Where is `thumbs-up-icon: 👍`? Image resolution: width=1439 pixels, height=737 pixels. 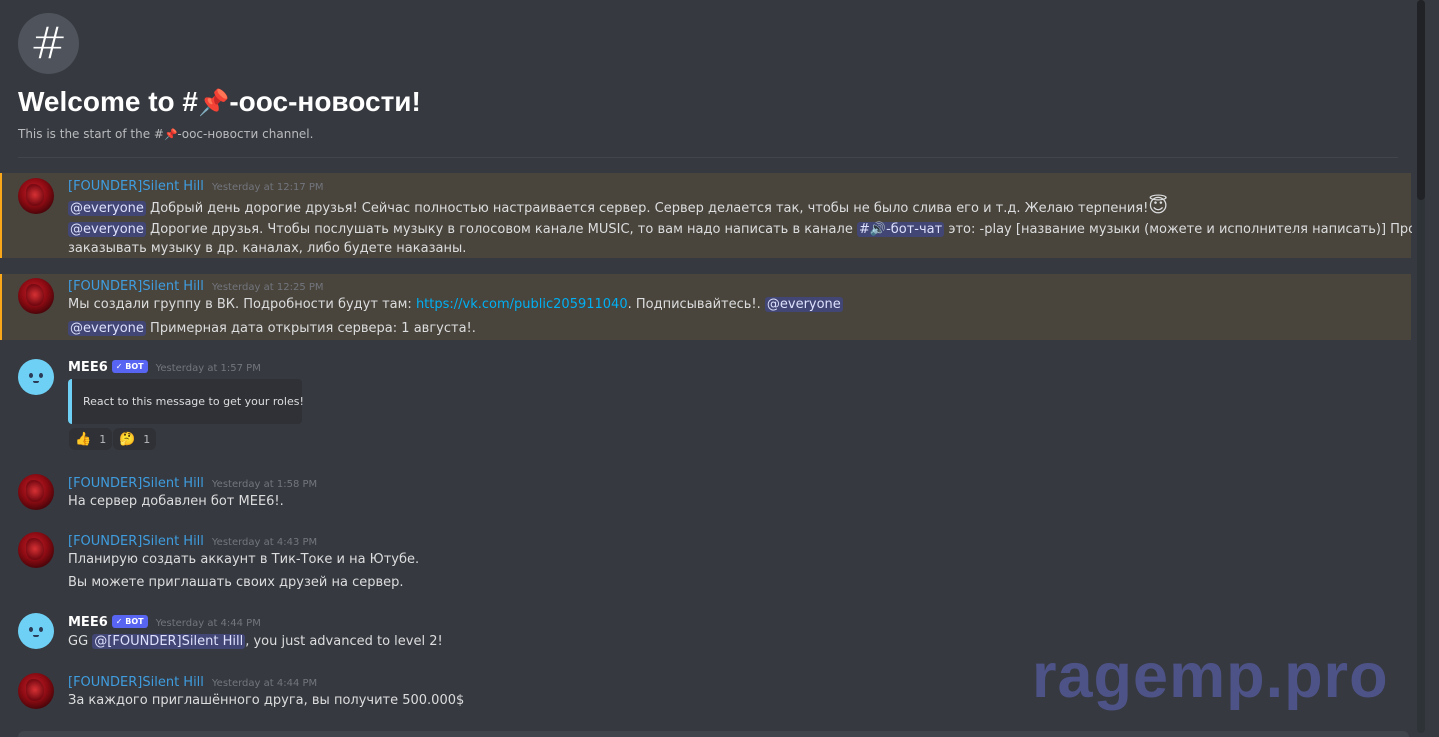 thumbs-up-icon: 👍 is located at coordinates (83, 439).